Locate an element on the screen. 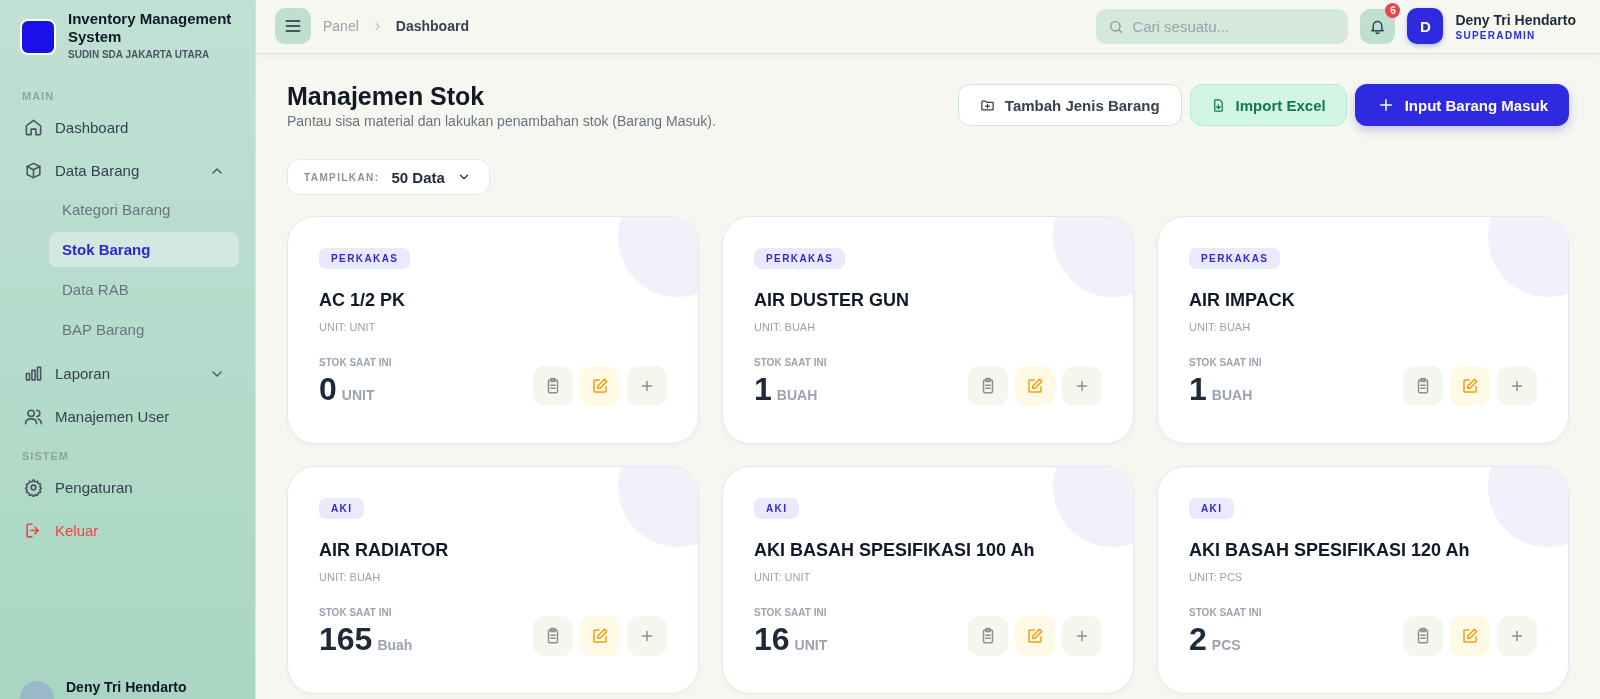 The width and height of the screenshot is (1600, 699). stock-unit: PCS is located at coordinates (1226, 645).